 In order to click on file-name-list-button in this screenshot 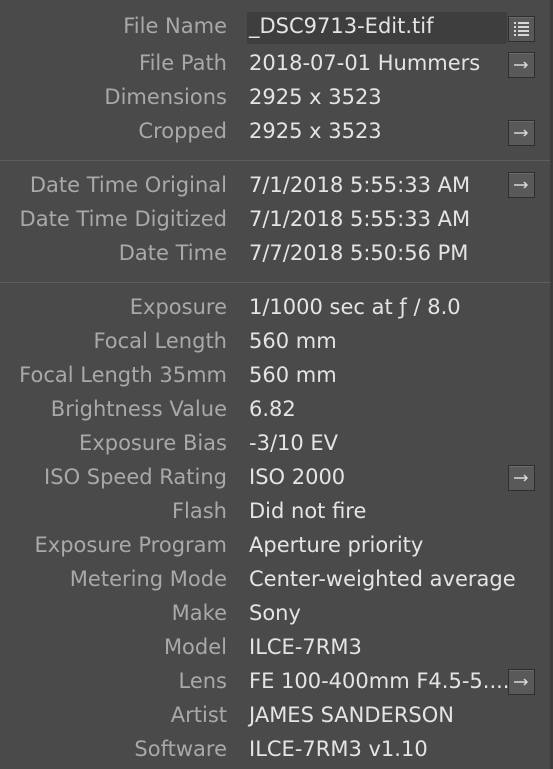, I will do `click(521, 29)`.